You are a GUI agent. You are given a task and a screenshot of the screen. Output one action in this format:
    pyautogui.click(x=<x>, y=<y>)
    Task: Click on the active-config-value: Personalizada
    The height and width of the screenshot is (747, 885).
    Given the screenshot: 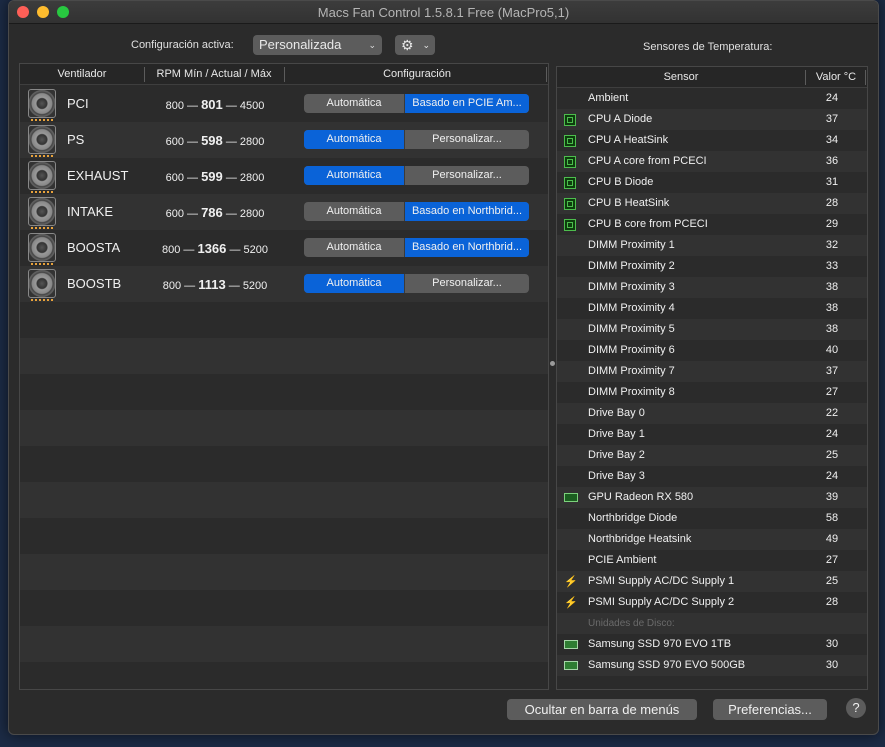 What is the action you would take?
    pyautogui.click(x=300, y=44)
    